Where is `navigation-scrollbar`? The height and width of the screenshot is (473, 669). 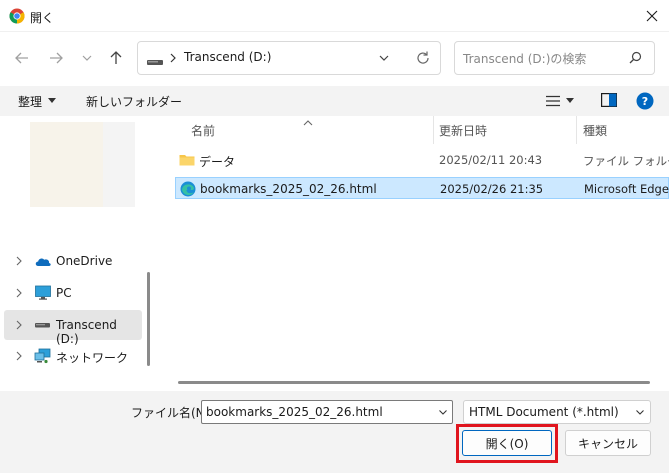 navigation-scrollbar is located at coordinates (148, 319).